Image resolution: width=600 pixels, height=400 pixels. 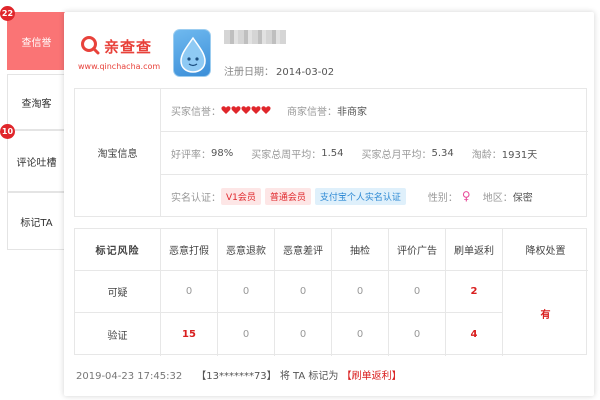 I want to click on record-text: 将 TA 标记为, so click(x=309, y=376).